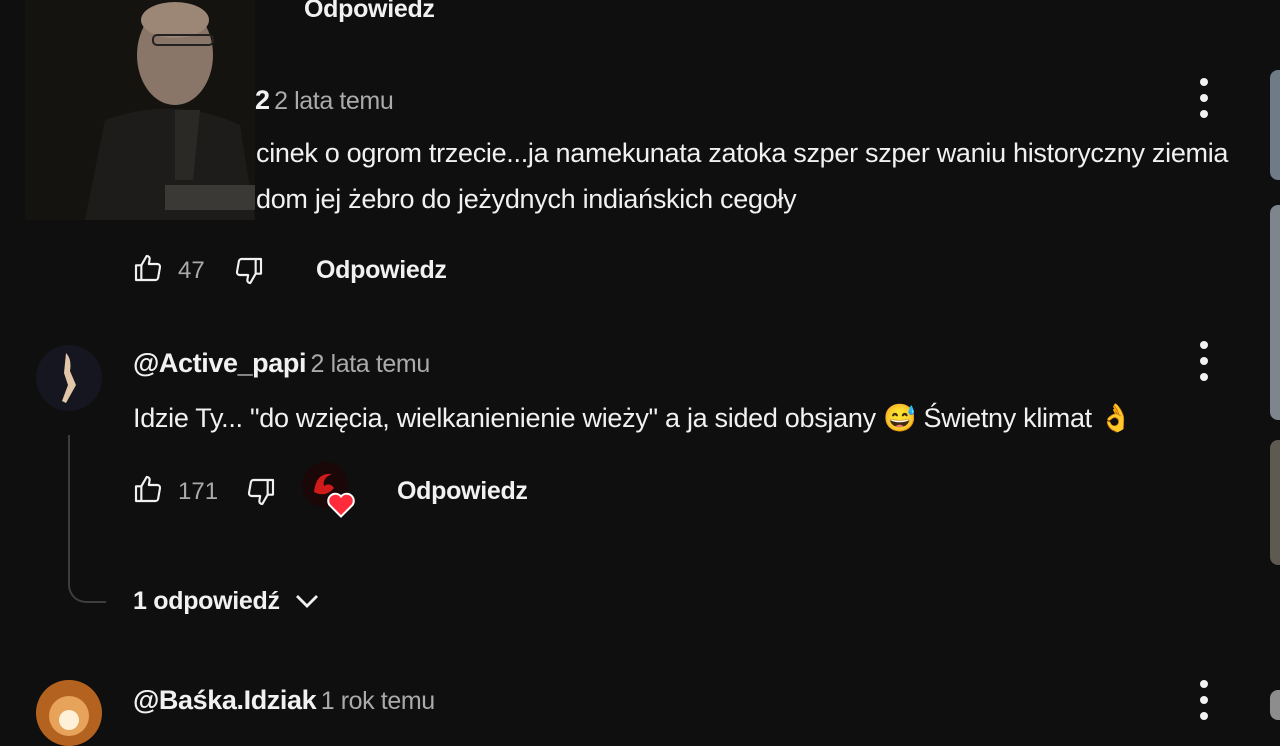  I want to click on creator-heart-badge, so click(329, 491).